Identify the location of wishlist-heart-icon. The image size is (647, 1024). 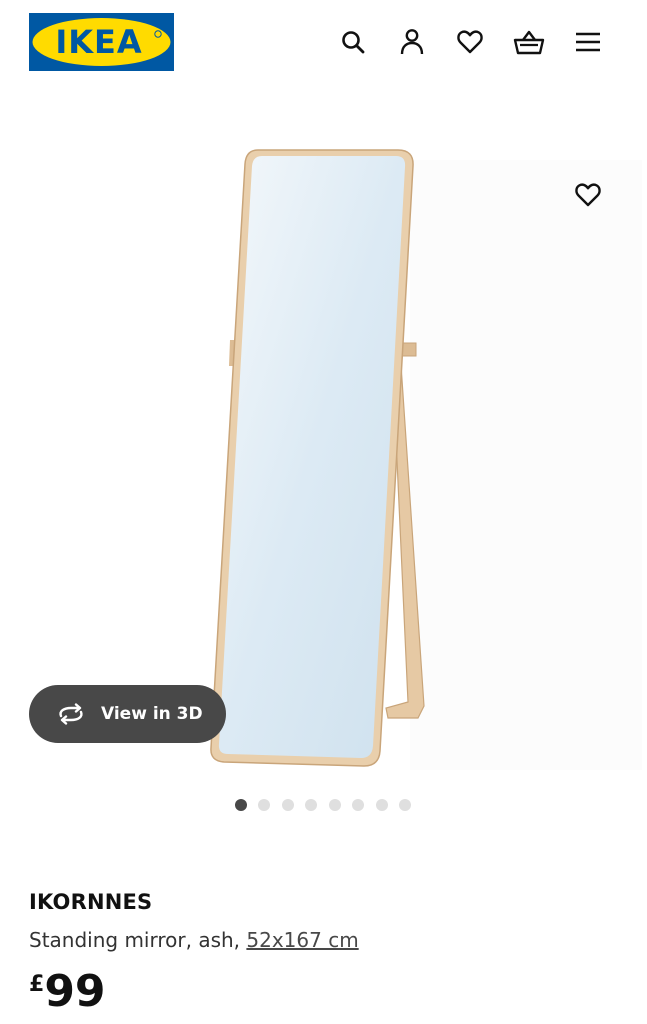
(470, 42).